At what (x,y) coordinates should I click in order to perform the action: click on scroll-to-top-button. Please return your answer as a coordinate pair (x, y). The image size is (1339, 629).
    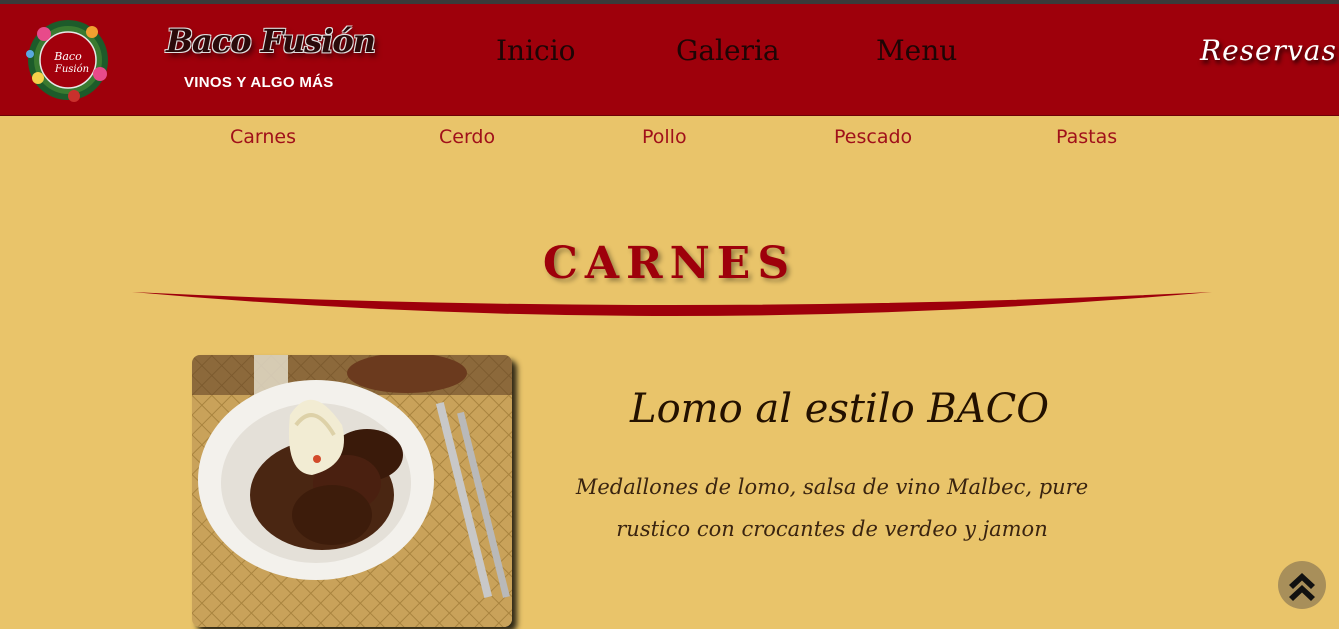
    Looking at the image, I should click on (1302, 585).